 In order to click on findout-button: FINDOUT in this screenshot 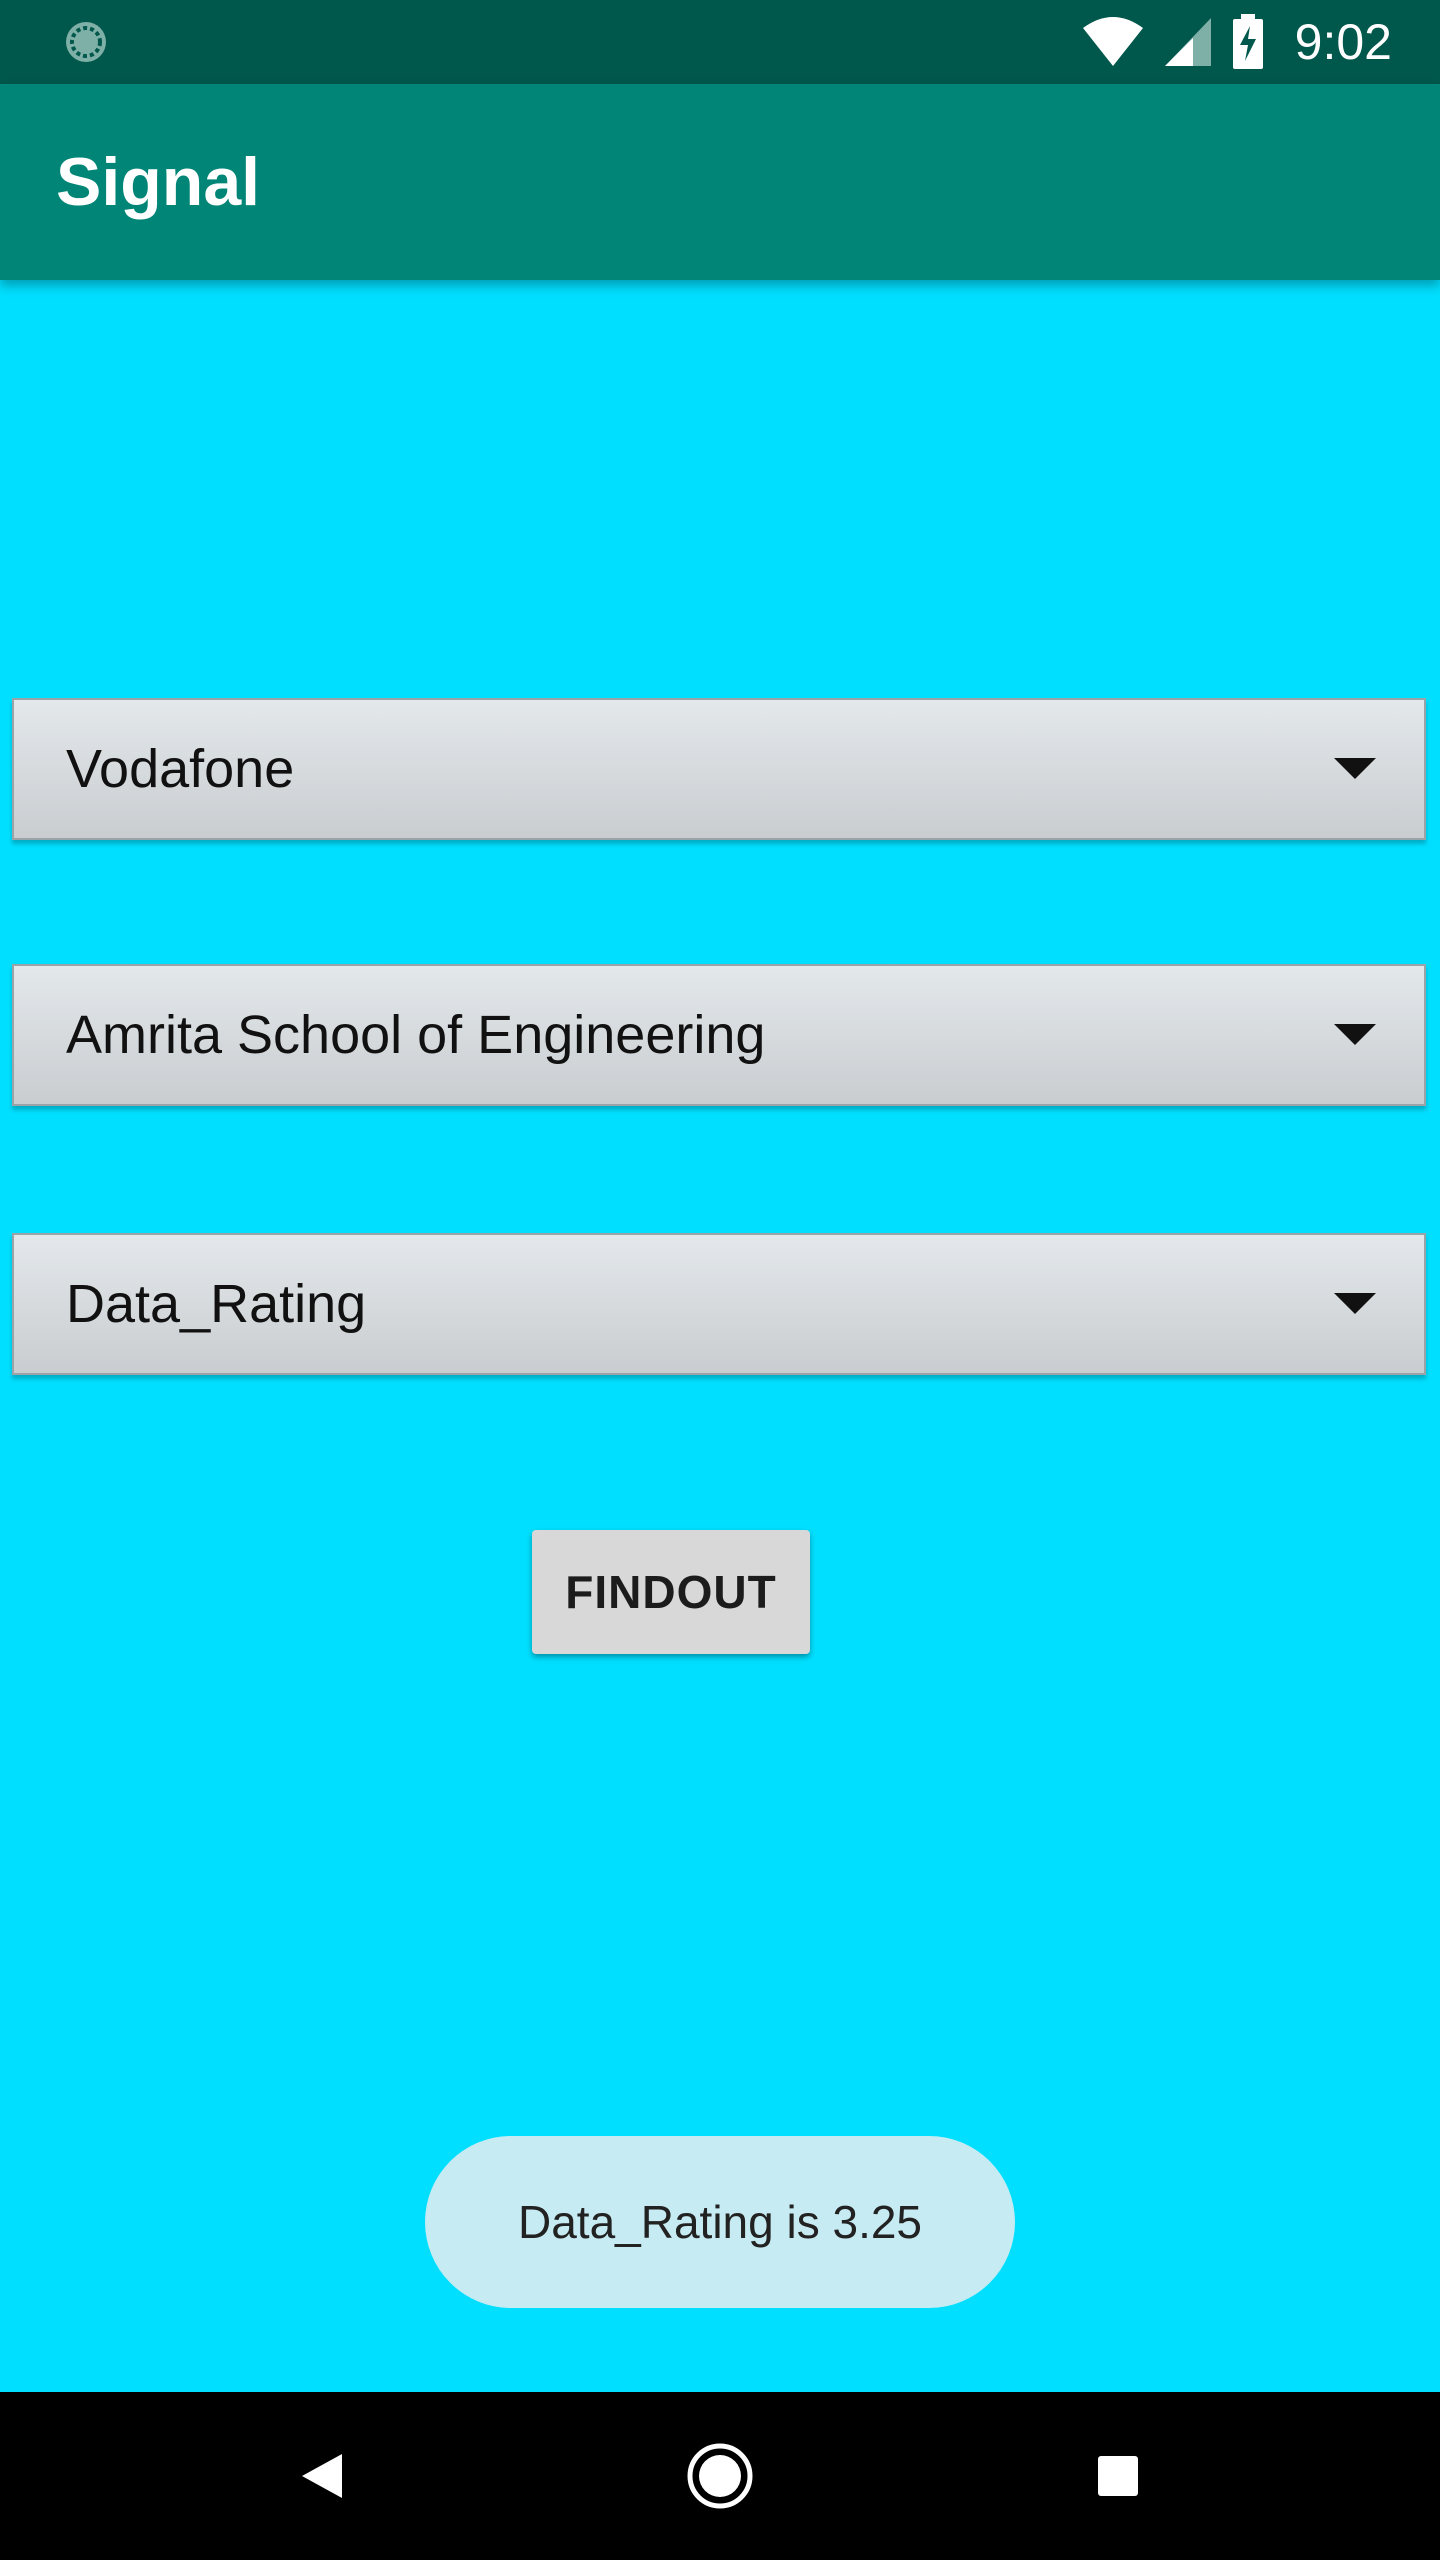, I will do `click(671, 1592)`.